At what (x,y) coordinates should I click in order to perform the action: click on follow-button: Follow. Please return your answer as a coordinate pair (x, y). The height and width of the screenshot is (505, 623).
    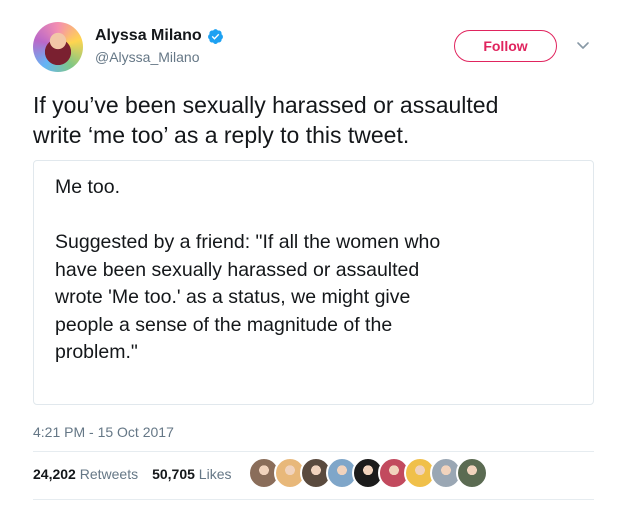
    Looking at the image, I should click on (505, 46).